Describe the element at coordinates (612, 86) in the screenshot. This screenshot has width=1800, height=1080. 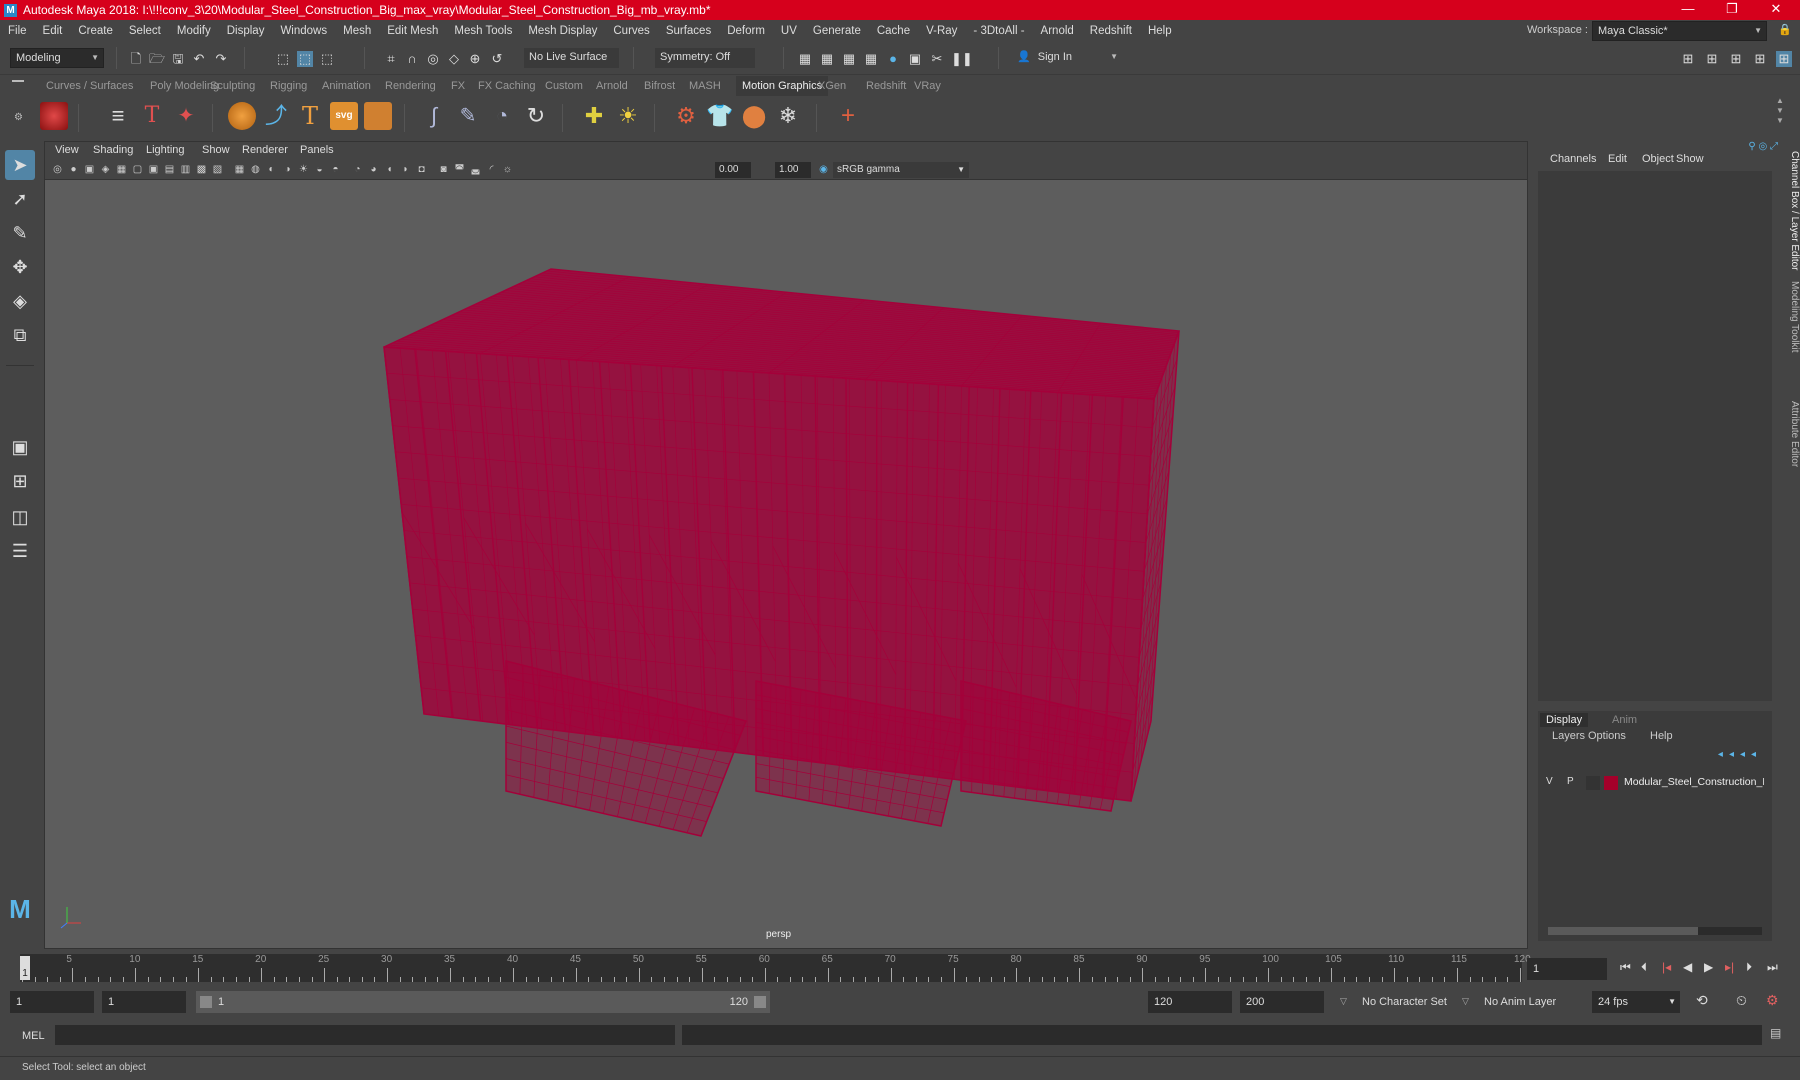
I see `shelf-tab-arnold: Arnold` at that location.